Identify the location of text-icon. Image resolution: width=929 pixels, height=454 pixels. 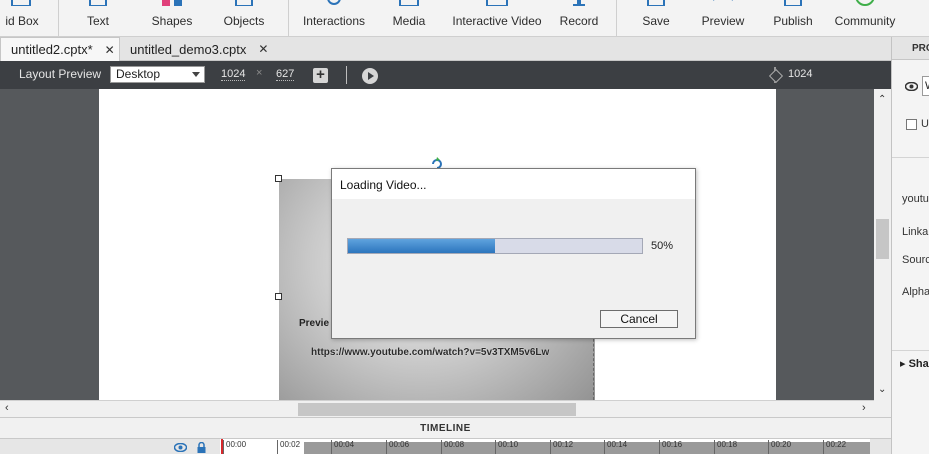
(98, 3).